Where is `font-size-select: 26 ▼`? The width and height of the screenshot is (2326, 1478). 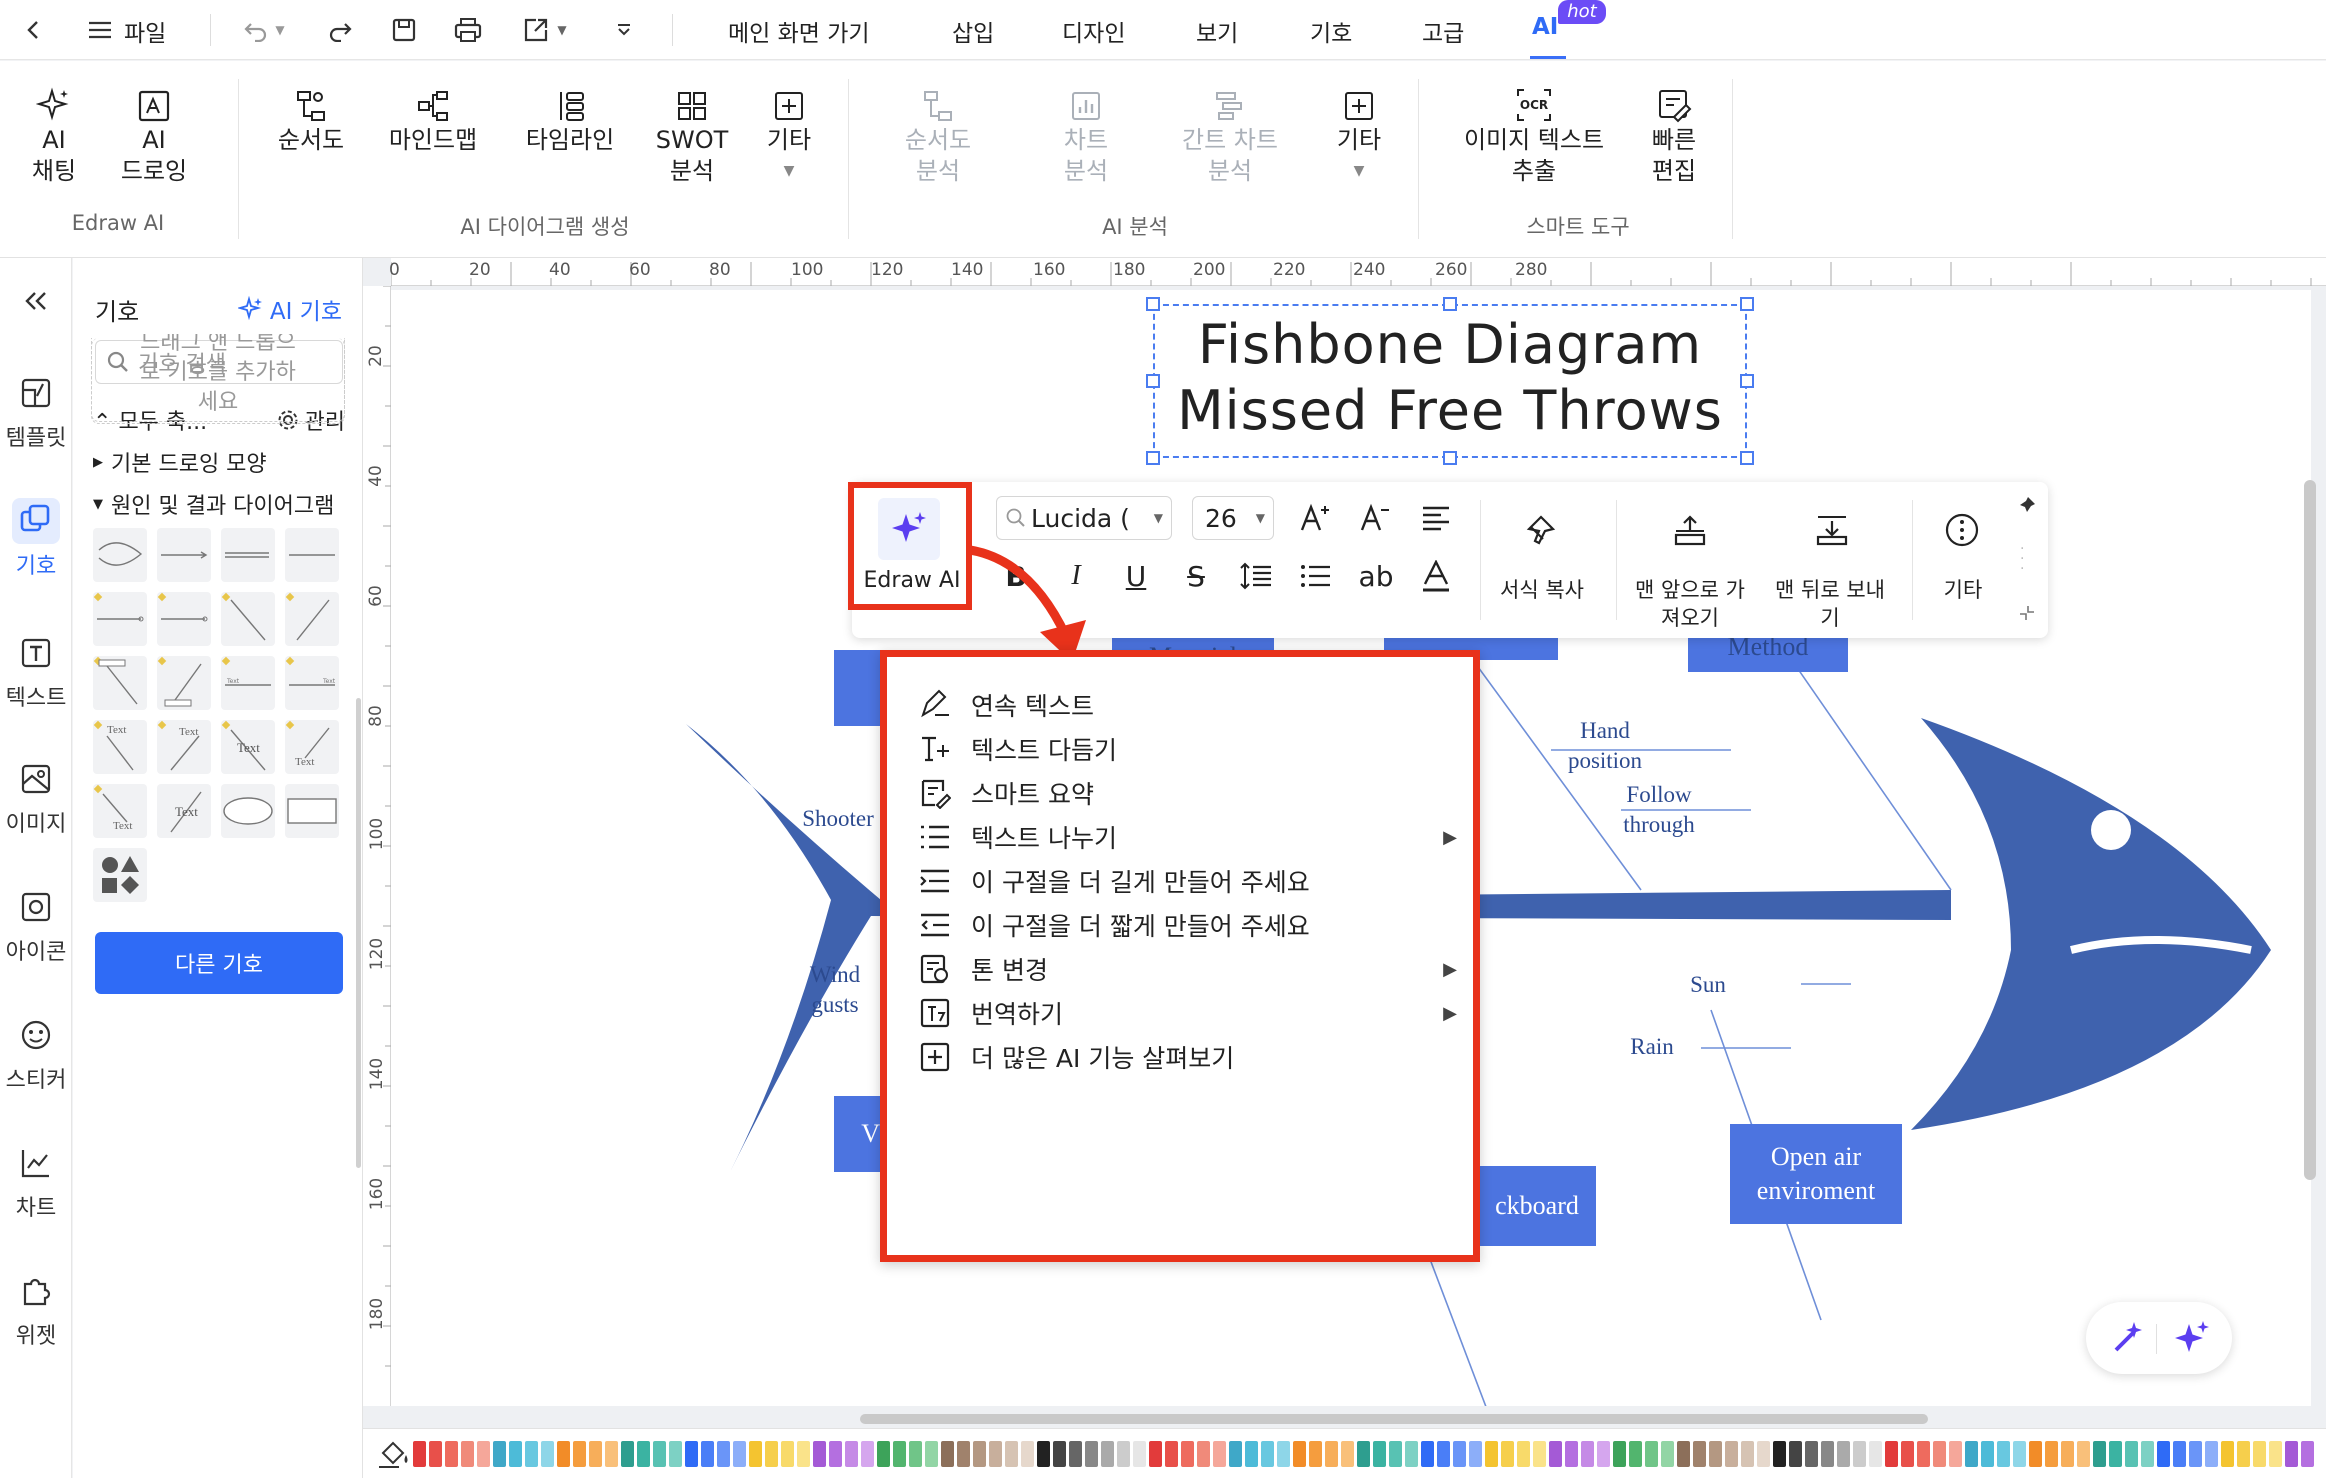
font-size-select: 26 ▼ is located at coordinates (1233, 518).